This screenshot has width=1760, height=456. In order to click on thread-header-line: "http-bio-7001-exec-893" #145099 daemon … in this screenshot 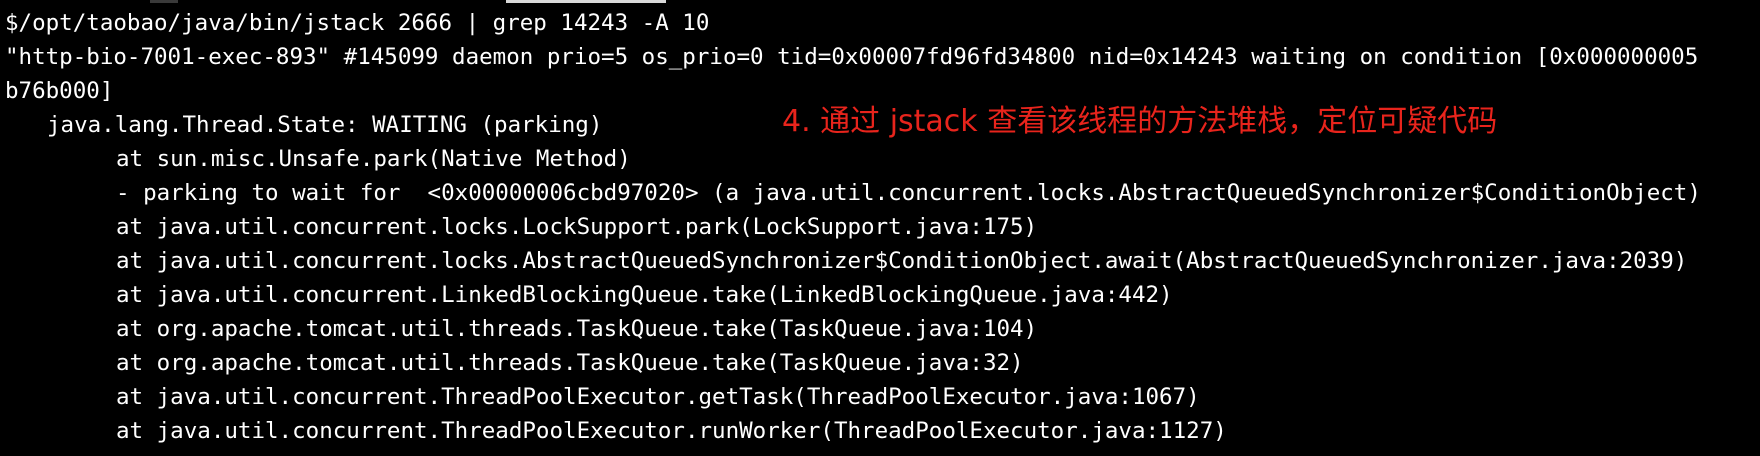, I will do `click(852, 57)`.